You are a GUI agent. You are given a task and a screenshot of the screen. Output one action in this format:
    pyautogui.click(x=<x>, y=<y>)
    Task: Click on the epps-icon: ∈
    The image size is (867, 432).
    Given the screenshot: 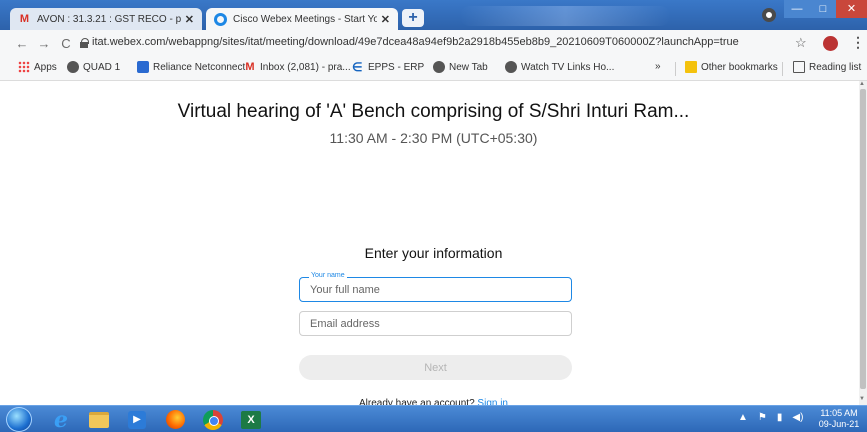 What is the action you would take?
    pyautogui.click(x=357, y=67)
    